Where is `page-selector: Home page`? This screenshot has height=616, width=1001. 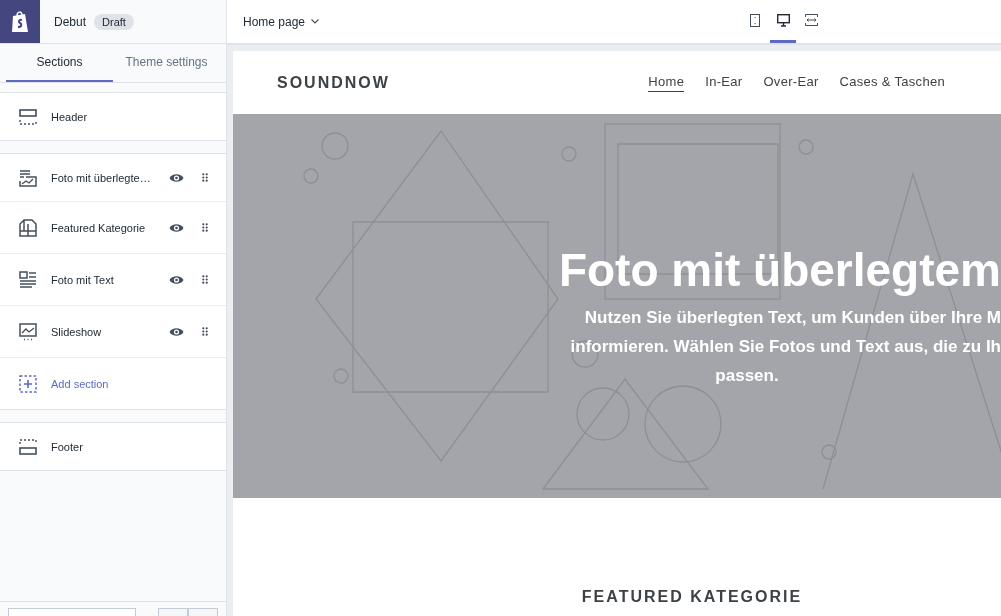 page-selector: Home page is located at coordinates (281, 21).